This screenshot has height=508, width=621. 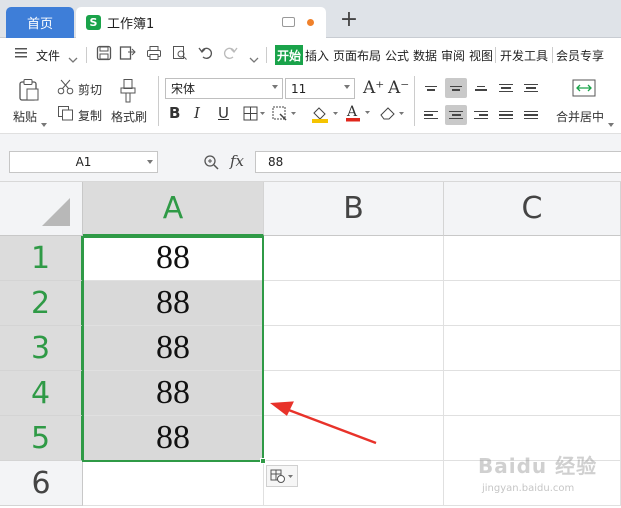 What do you see at coordinates (398, 88) in the screenshot?
I see `decrease-font-icon: A⁻` at bounding box center [398, 88].